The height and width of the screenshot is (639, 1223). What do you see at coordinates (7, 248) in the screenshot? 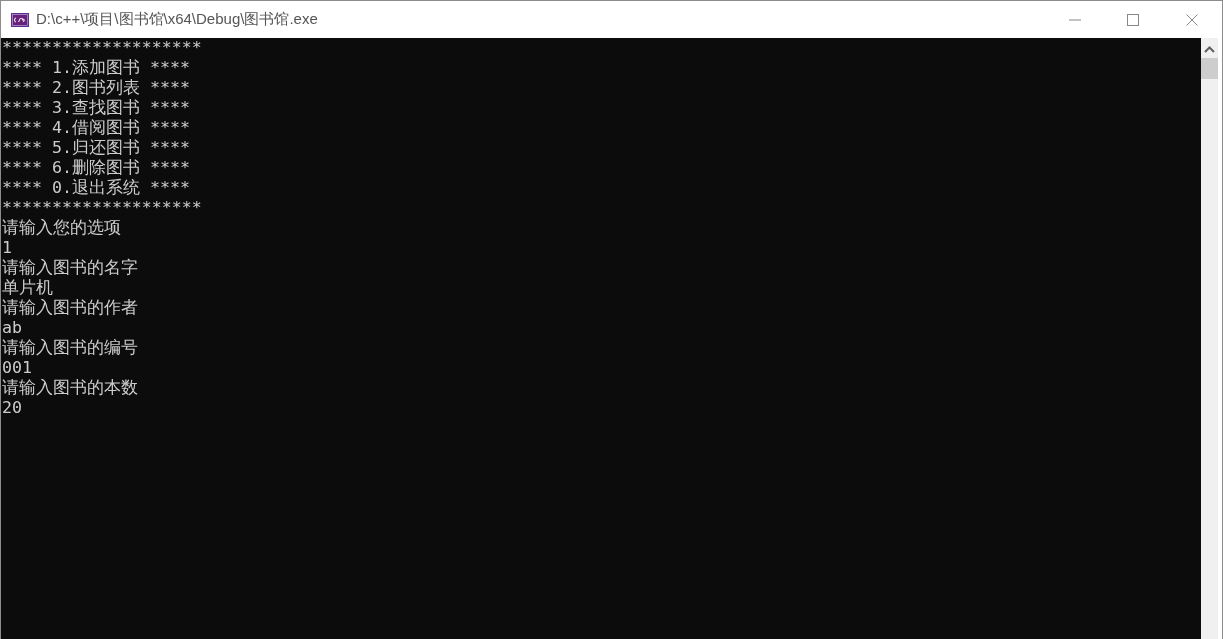
I see `console-line: 1` at bounding box center [7, 248].